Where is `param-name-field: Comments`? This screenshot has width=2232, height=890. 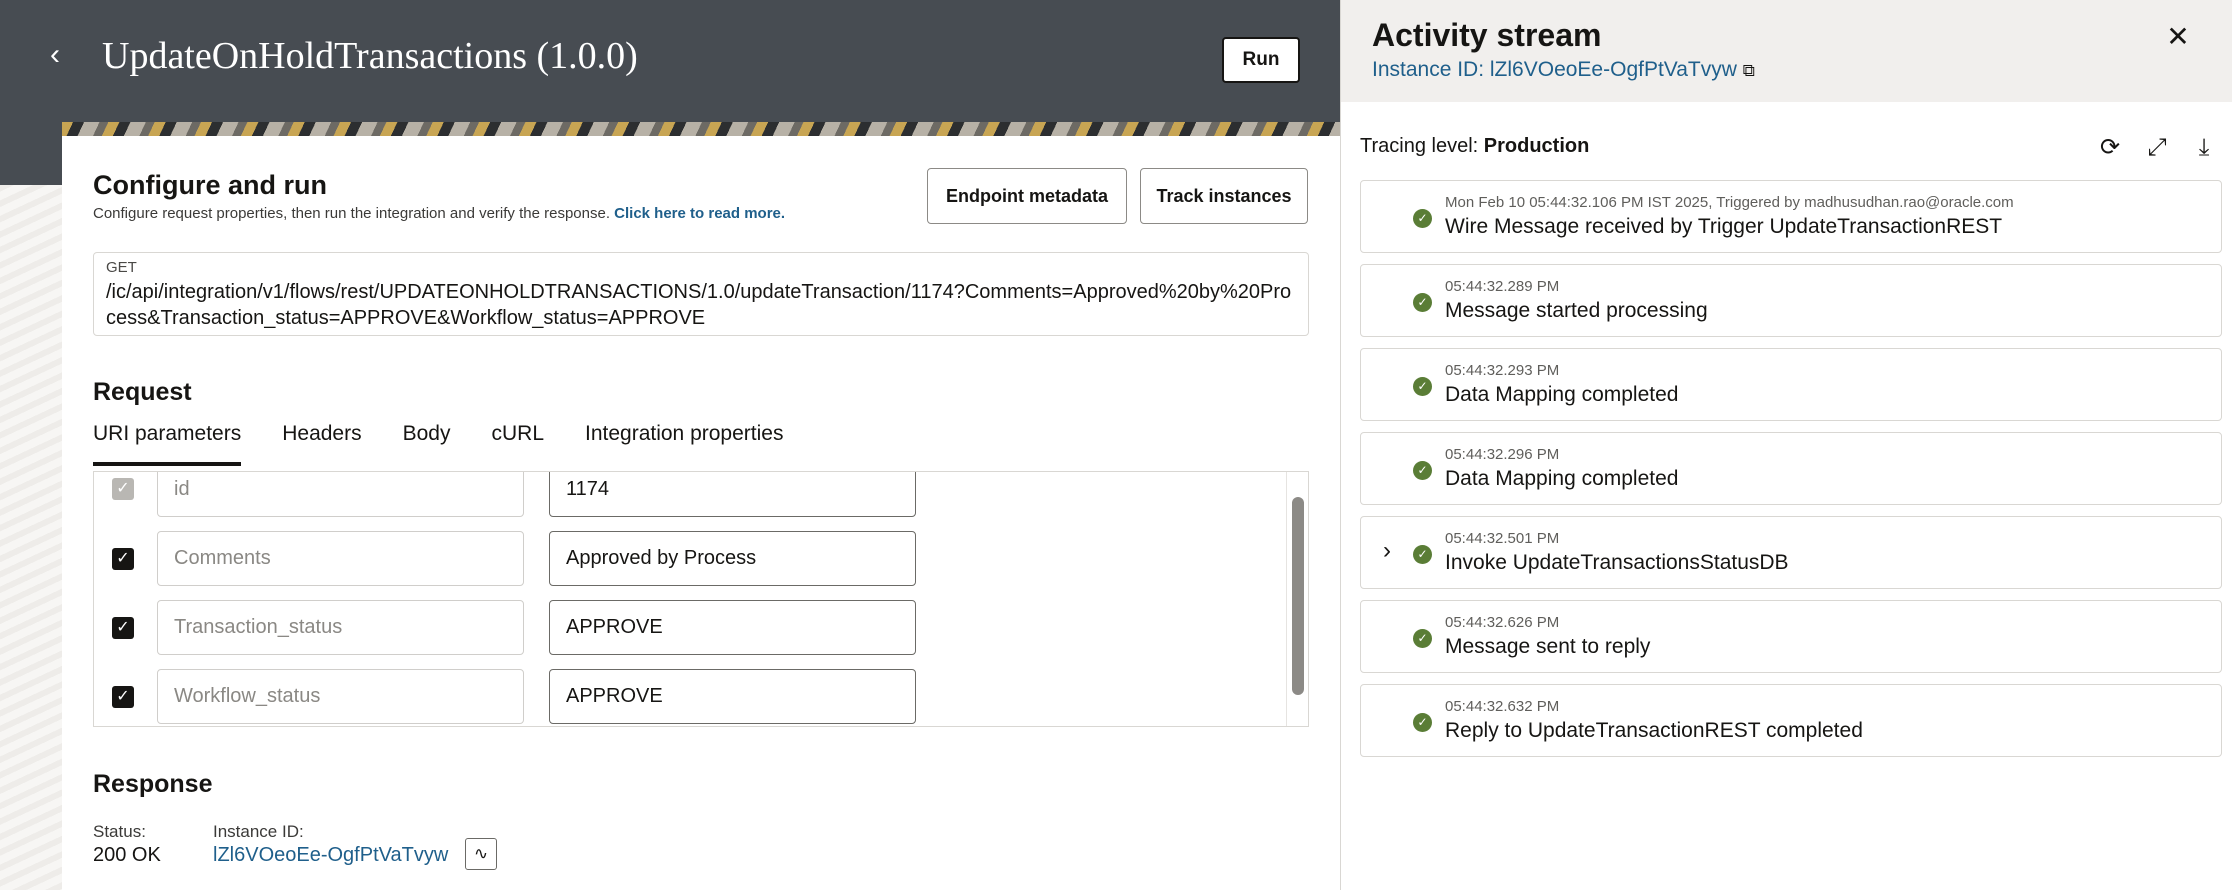 param-name-field: Comments is located at coordinates (340, 558).